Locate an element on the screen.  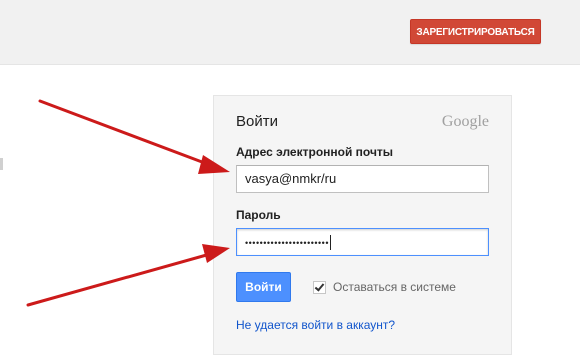
signup-button: ЗАРЕГИСТРИРОВАТЬСЯ is located at coordinates (475, 31).